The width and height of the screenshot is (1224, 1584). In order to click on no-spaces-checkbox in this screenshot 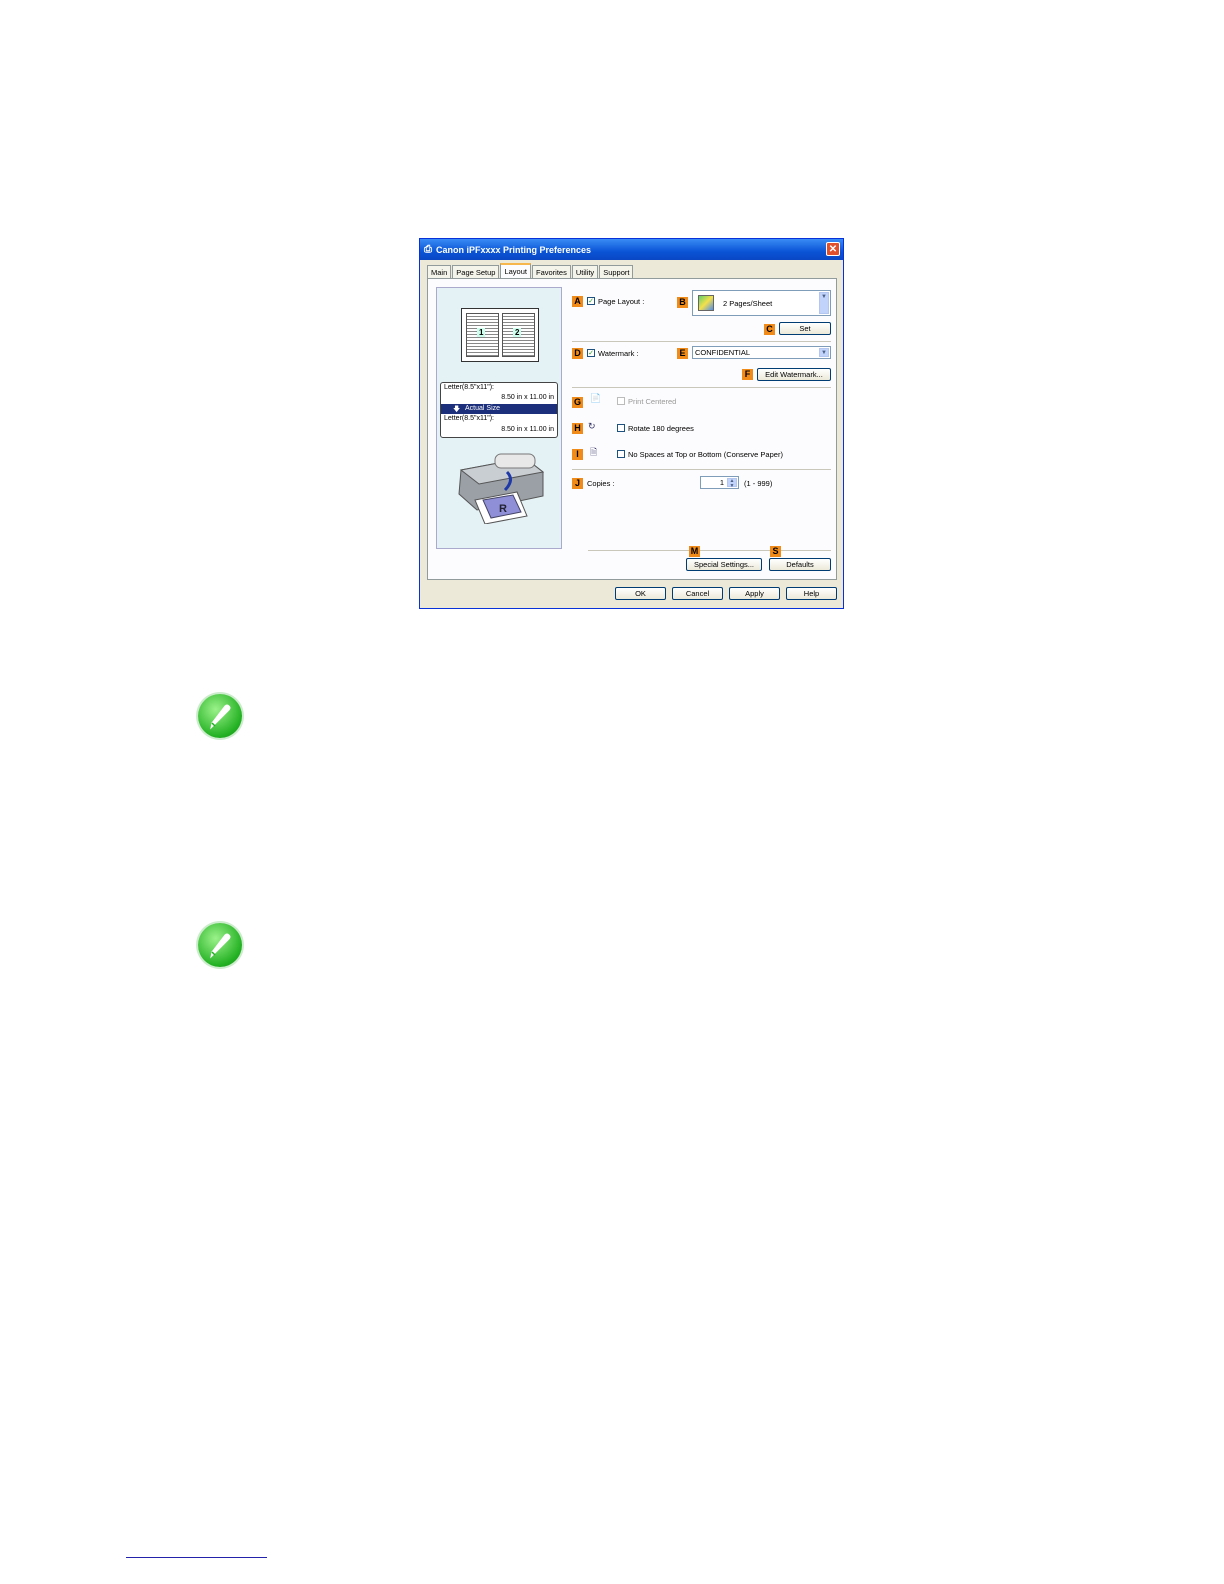, I will do `click(621, 454)`.